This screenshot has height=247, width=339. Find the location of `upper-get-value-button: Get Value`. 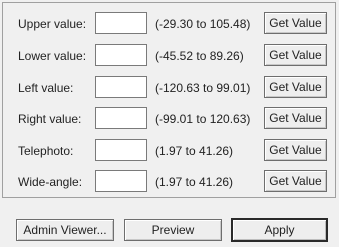

upper-get-value-button: Get Value is located at coordinates (295, 23).